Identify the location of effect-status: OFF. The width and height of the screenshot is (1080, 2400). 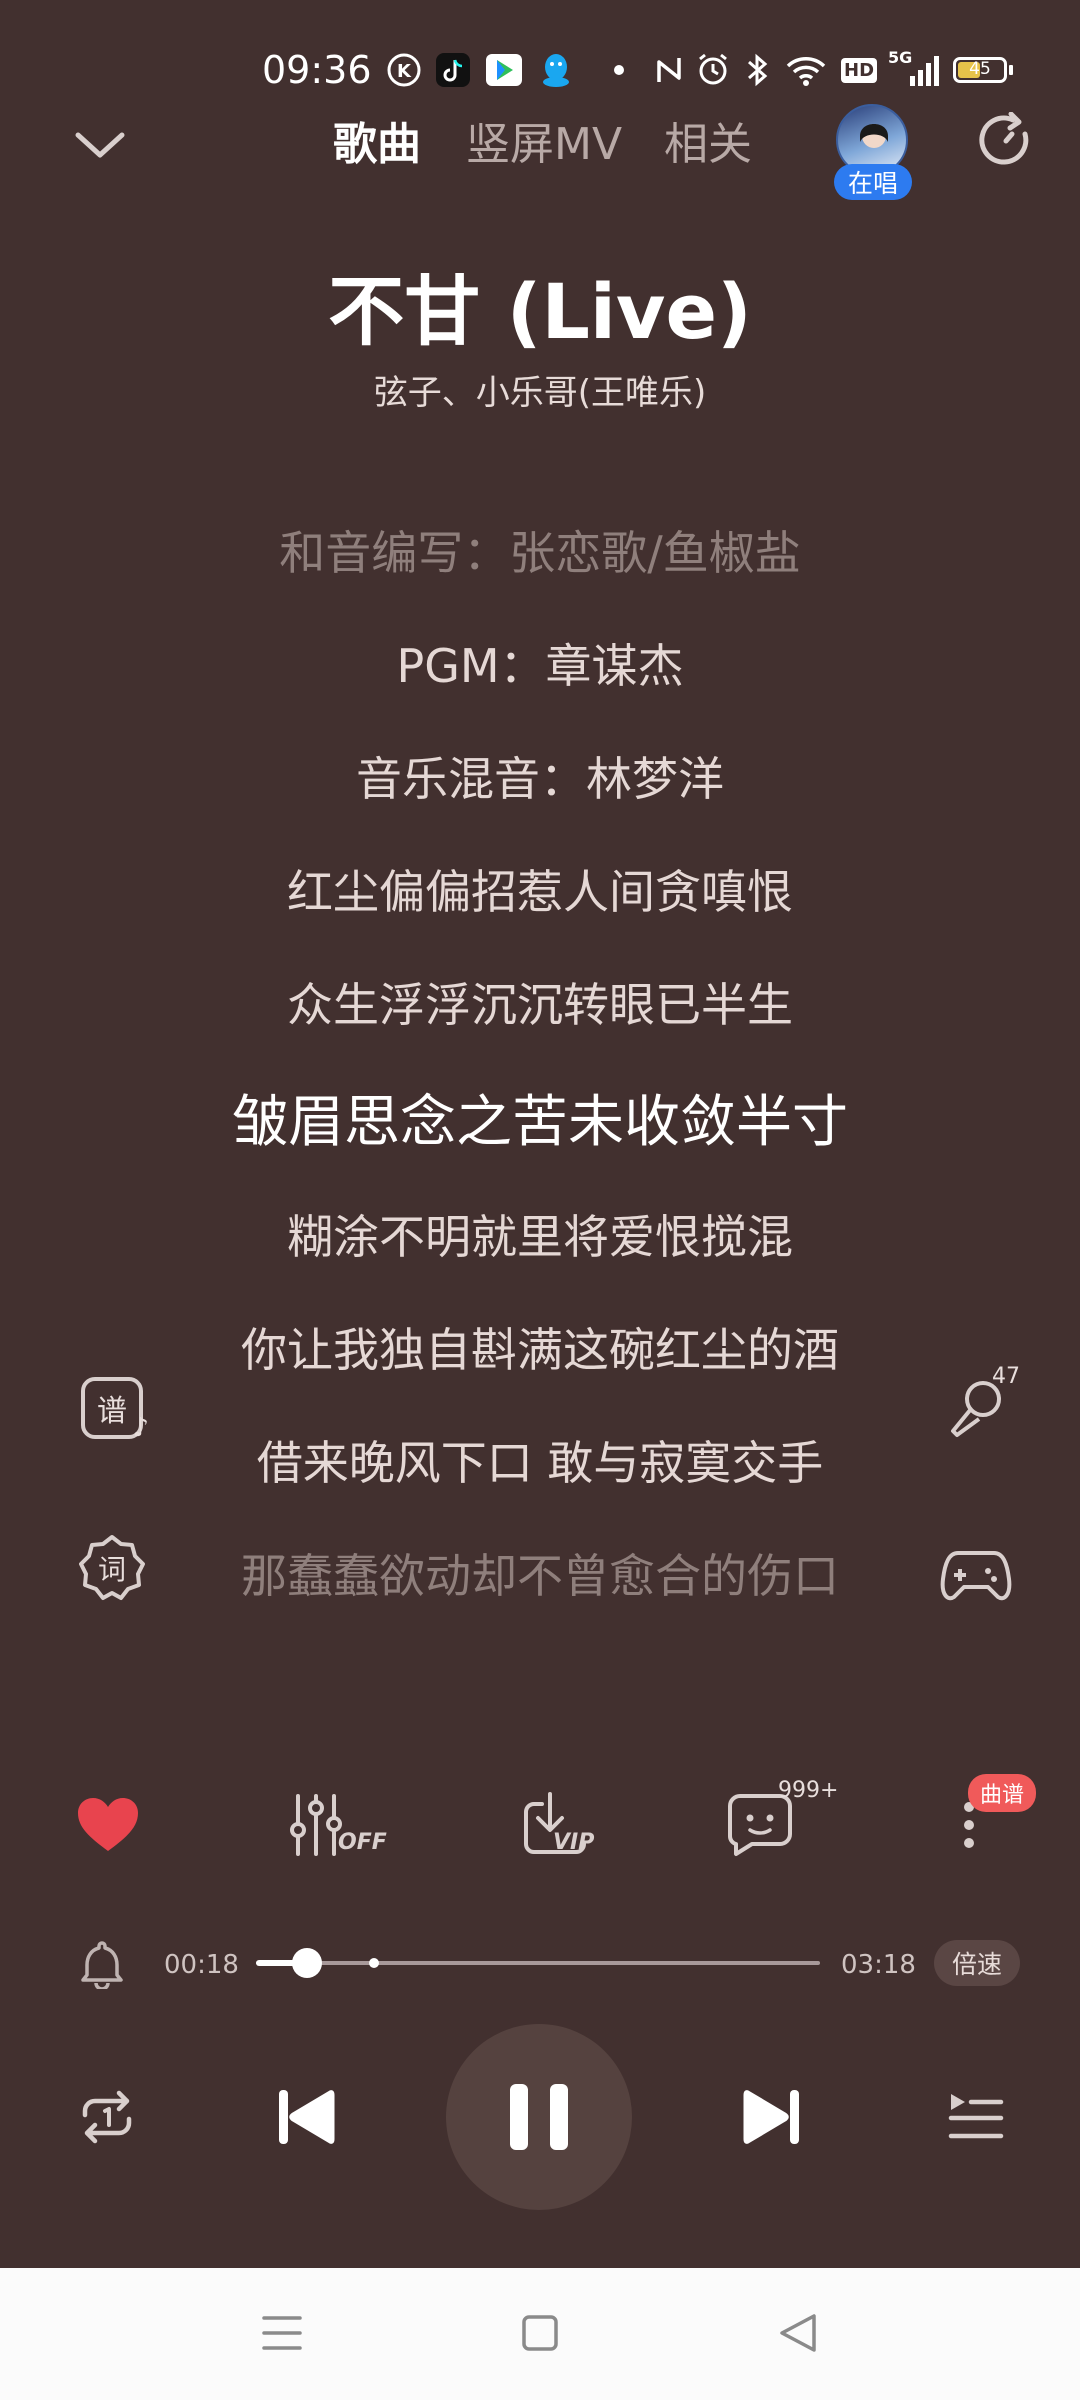
(362, 1842).